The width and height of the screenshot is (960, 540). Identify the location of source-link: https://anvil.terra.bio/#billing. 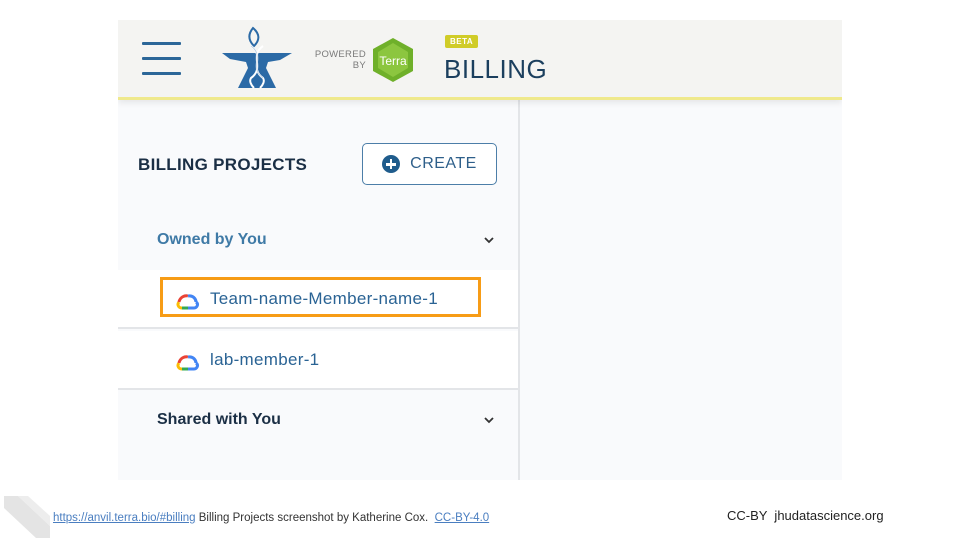
(124, 518).